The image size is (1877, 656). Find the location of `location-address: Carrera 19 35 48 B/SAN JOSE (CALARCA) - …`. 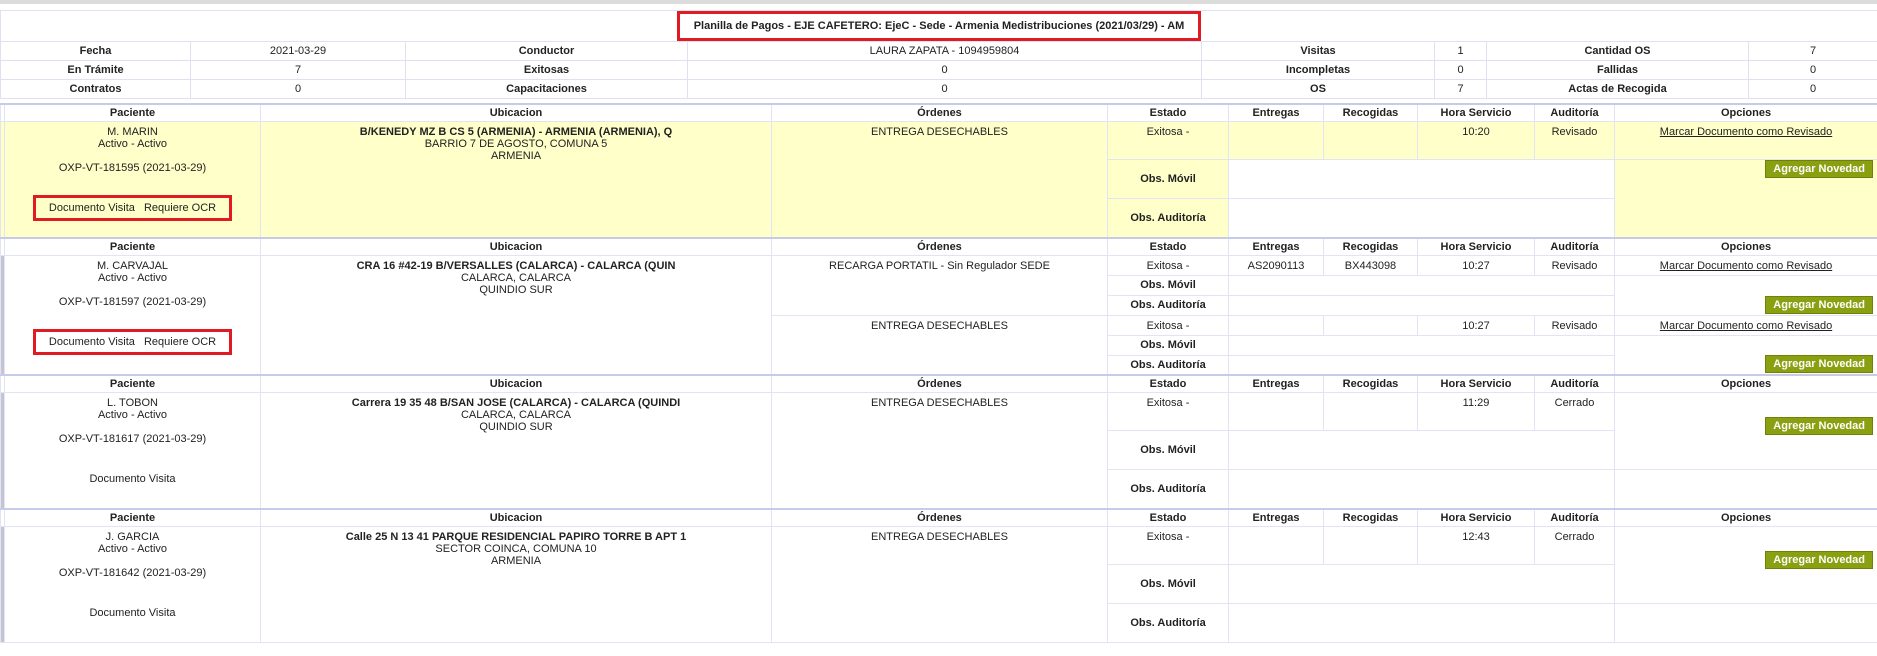

location-address: Carrera 19 35 48 B/SAN JOSE (CALARCA) - … is located at coordinates (516, 403).